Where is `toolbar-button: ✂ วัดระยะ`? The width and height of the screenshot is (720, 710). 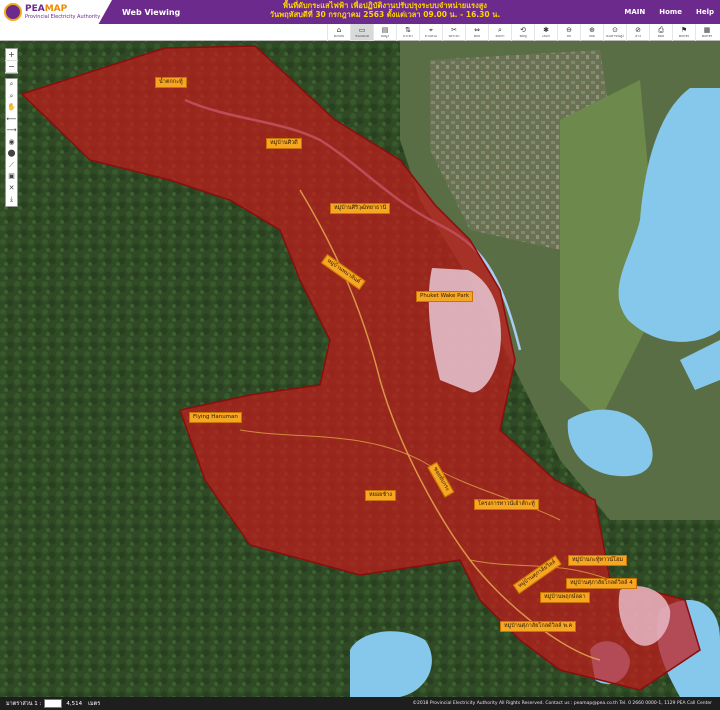 toolbar-button: ✂ วัดระยะ is located at coordinates (453, 32).